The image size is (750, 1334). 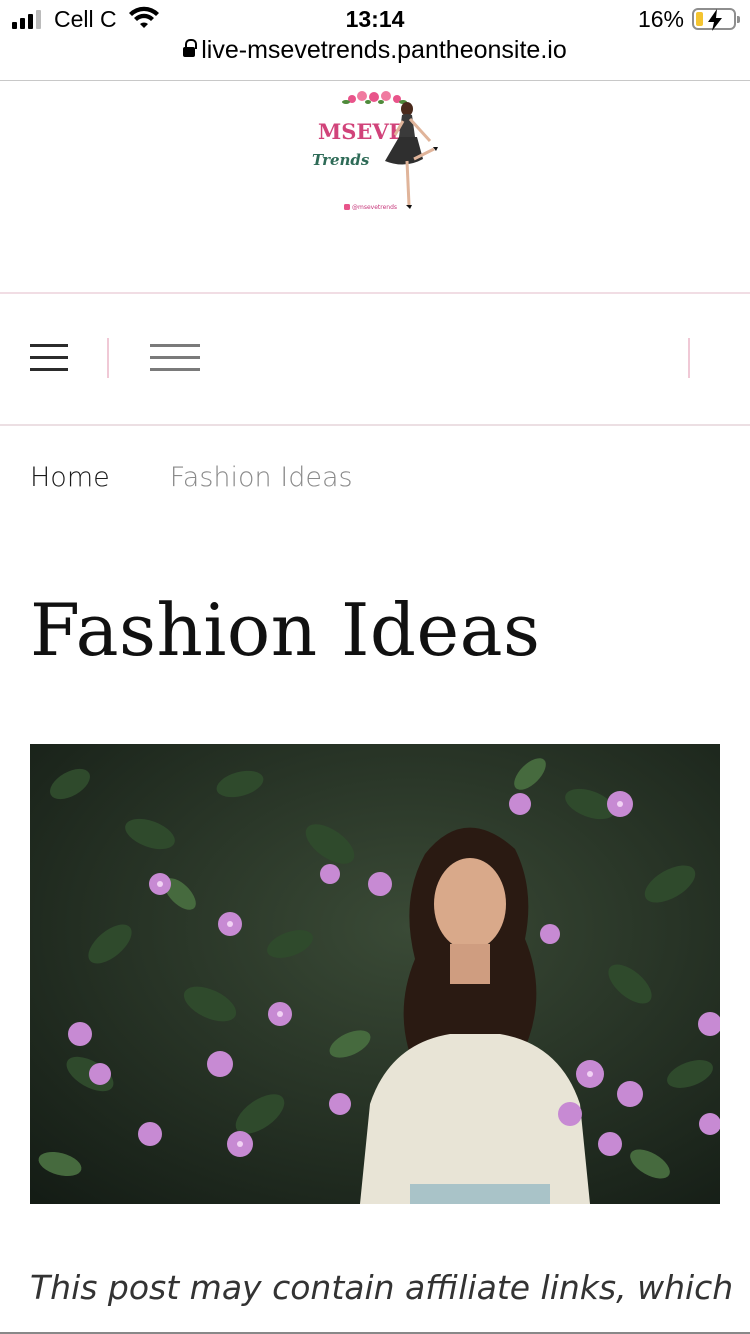 I want to click on address-bar: live-msevetrends.pantheonsite.io, so click(x=375, y=58).